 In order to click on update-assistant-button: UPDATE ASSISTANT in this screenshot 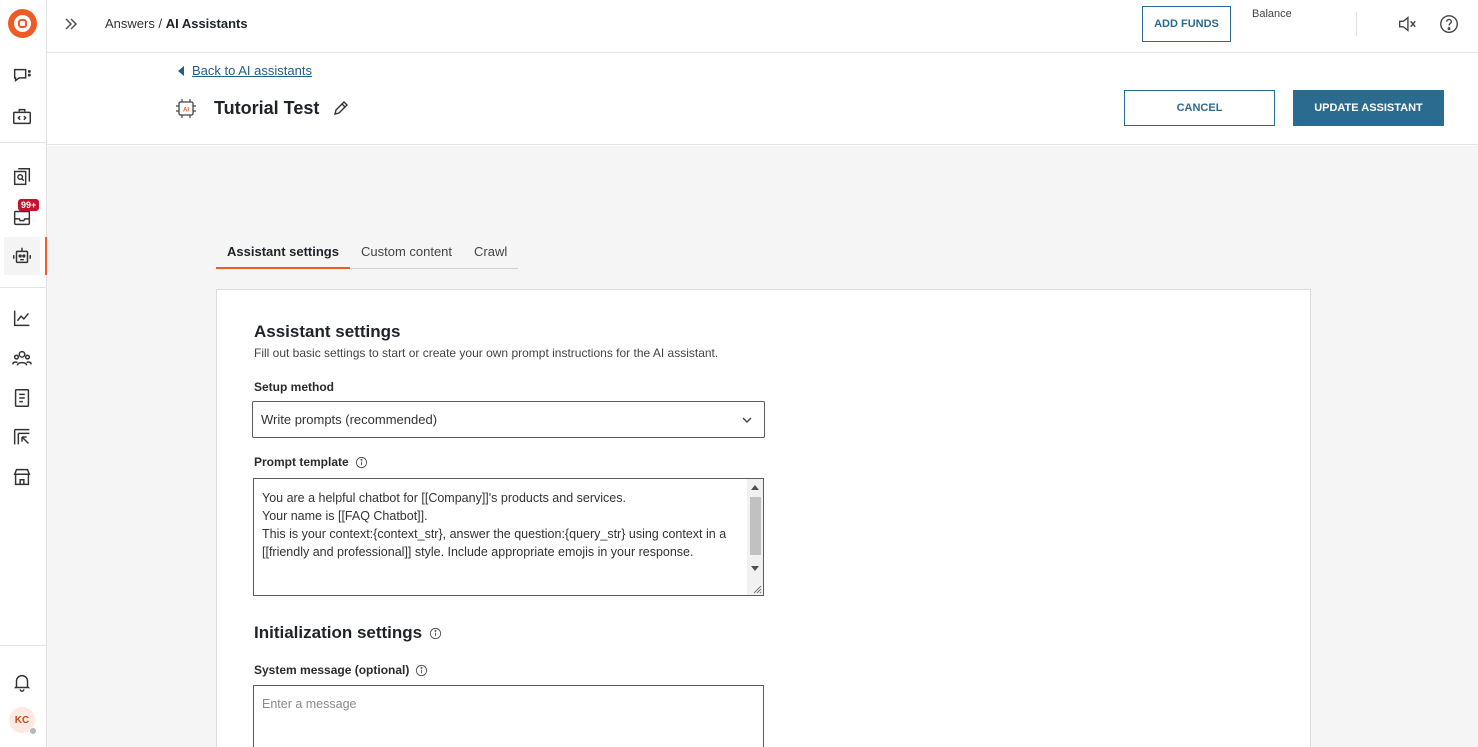, I will do `click(1368, 108)`.